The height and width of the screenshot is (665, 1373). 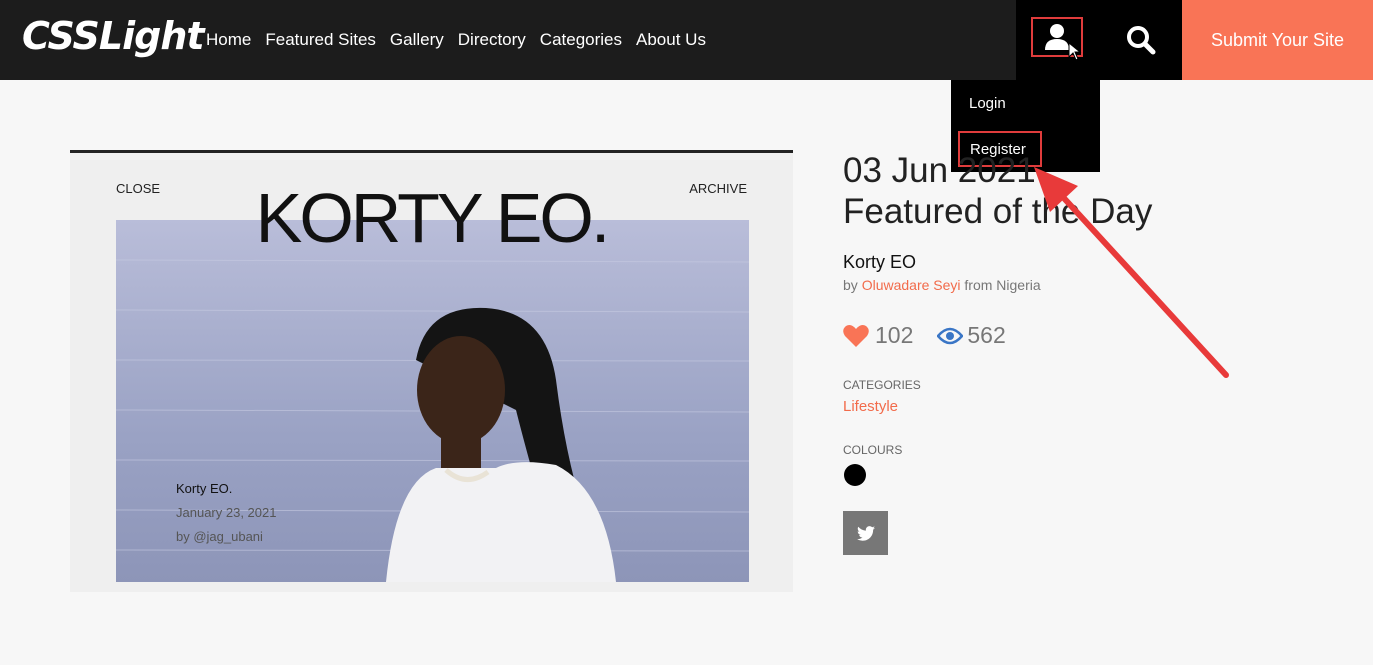 What do you see at coordinates (417, 40) in the screenshot?
I see `nav-gallery: Gallery` at bounding box center [417, 40].